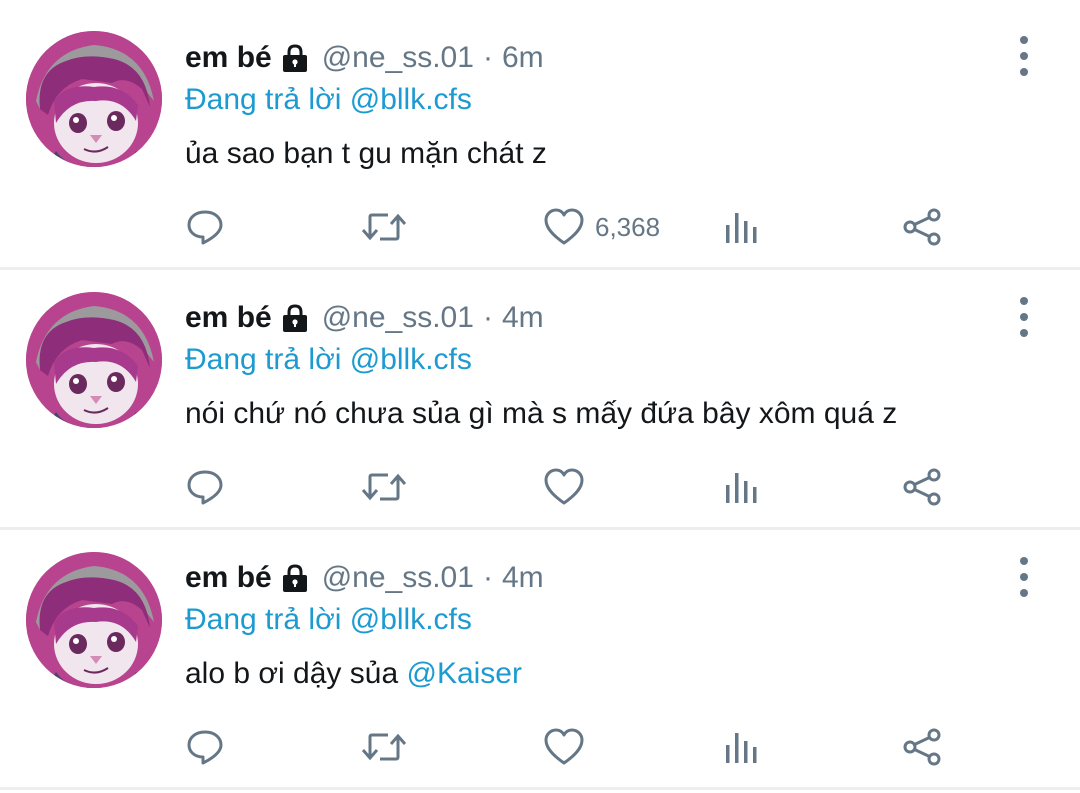  I want to click on tweet-body: ủa sao bạn t gu mặn chát z, so click(366, 153).